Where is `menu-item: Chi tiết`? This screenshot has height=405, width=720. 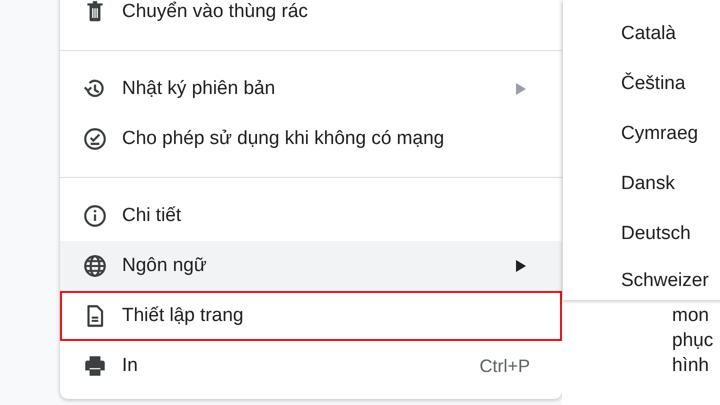
menu-item: Chi tiết is located at coordinates (311, 216).